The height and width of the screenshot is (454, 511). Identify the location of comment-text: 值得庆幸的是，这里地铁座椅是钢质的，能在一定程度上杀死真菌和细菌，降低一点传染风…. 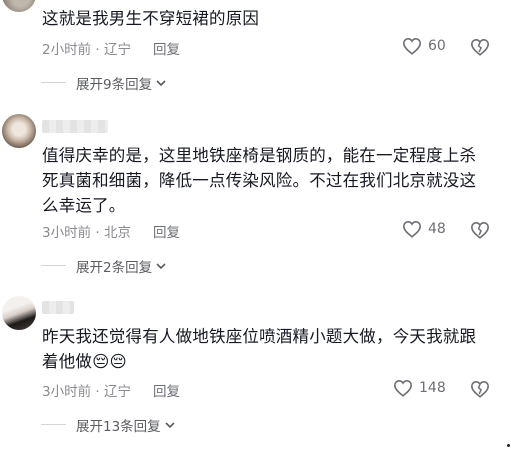
(259, 180).